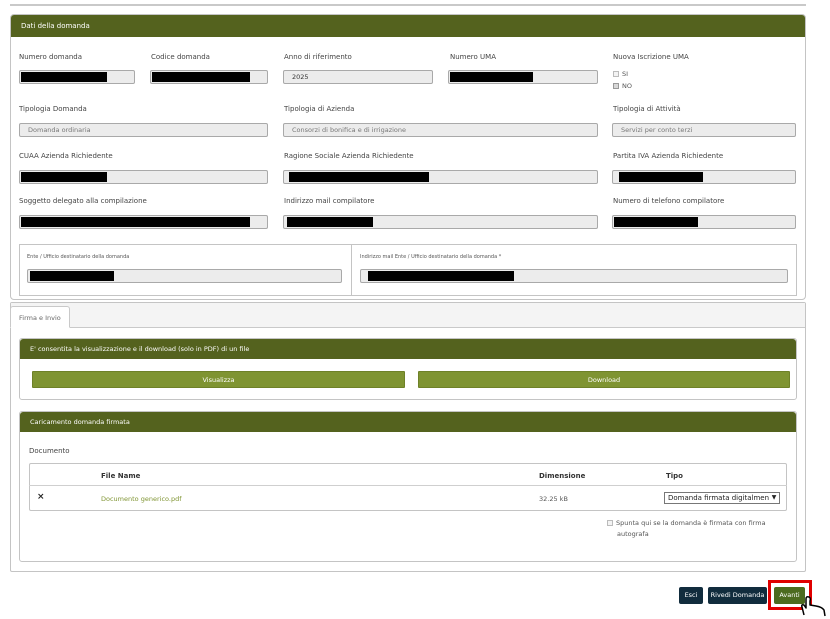 The height and width of the screenshot is (619, 830). What do you see at coordinates (616, 86) in the screenshot?
I see `no-checkbox` at bounding box center [616, 86].